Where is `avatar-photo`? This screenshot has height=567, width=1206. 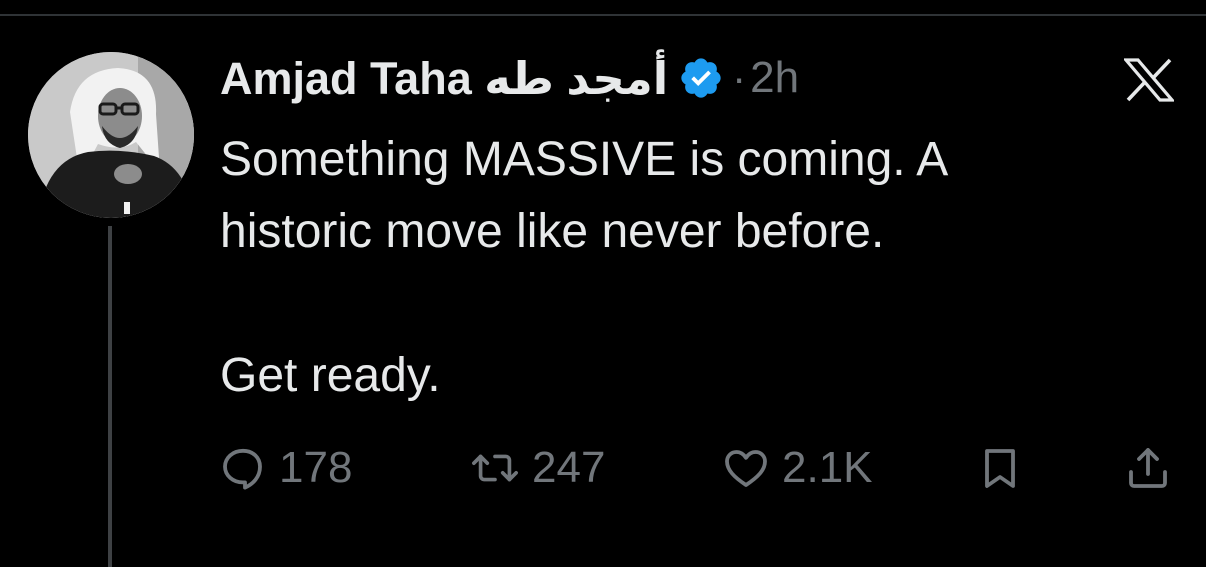 avatar-photo is located at coordinates (111, 135).